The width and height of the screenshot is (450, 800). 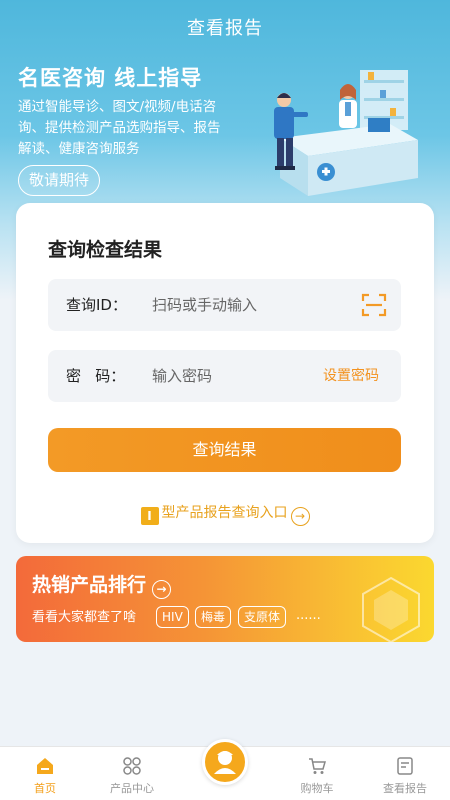 What do you see at coordinates (317, 788) in the screenshot?
I see `tab-cart-label: 购物车` at bounding box center [317, 788].